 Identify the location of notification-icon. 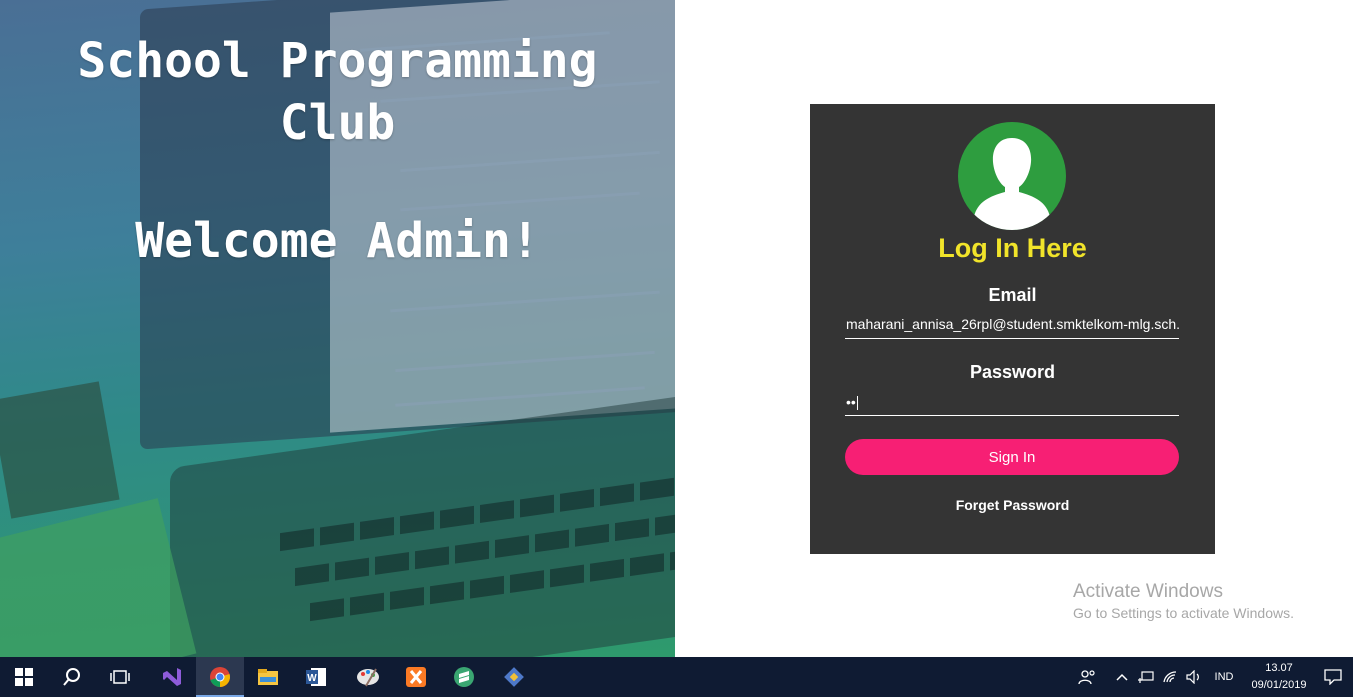
(1333, 677).